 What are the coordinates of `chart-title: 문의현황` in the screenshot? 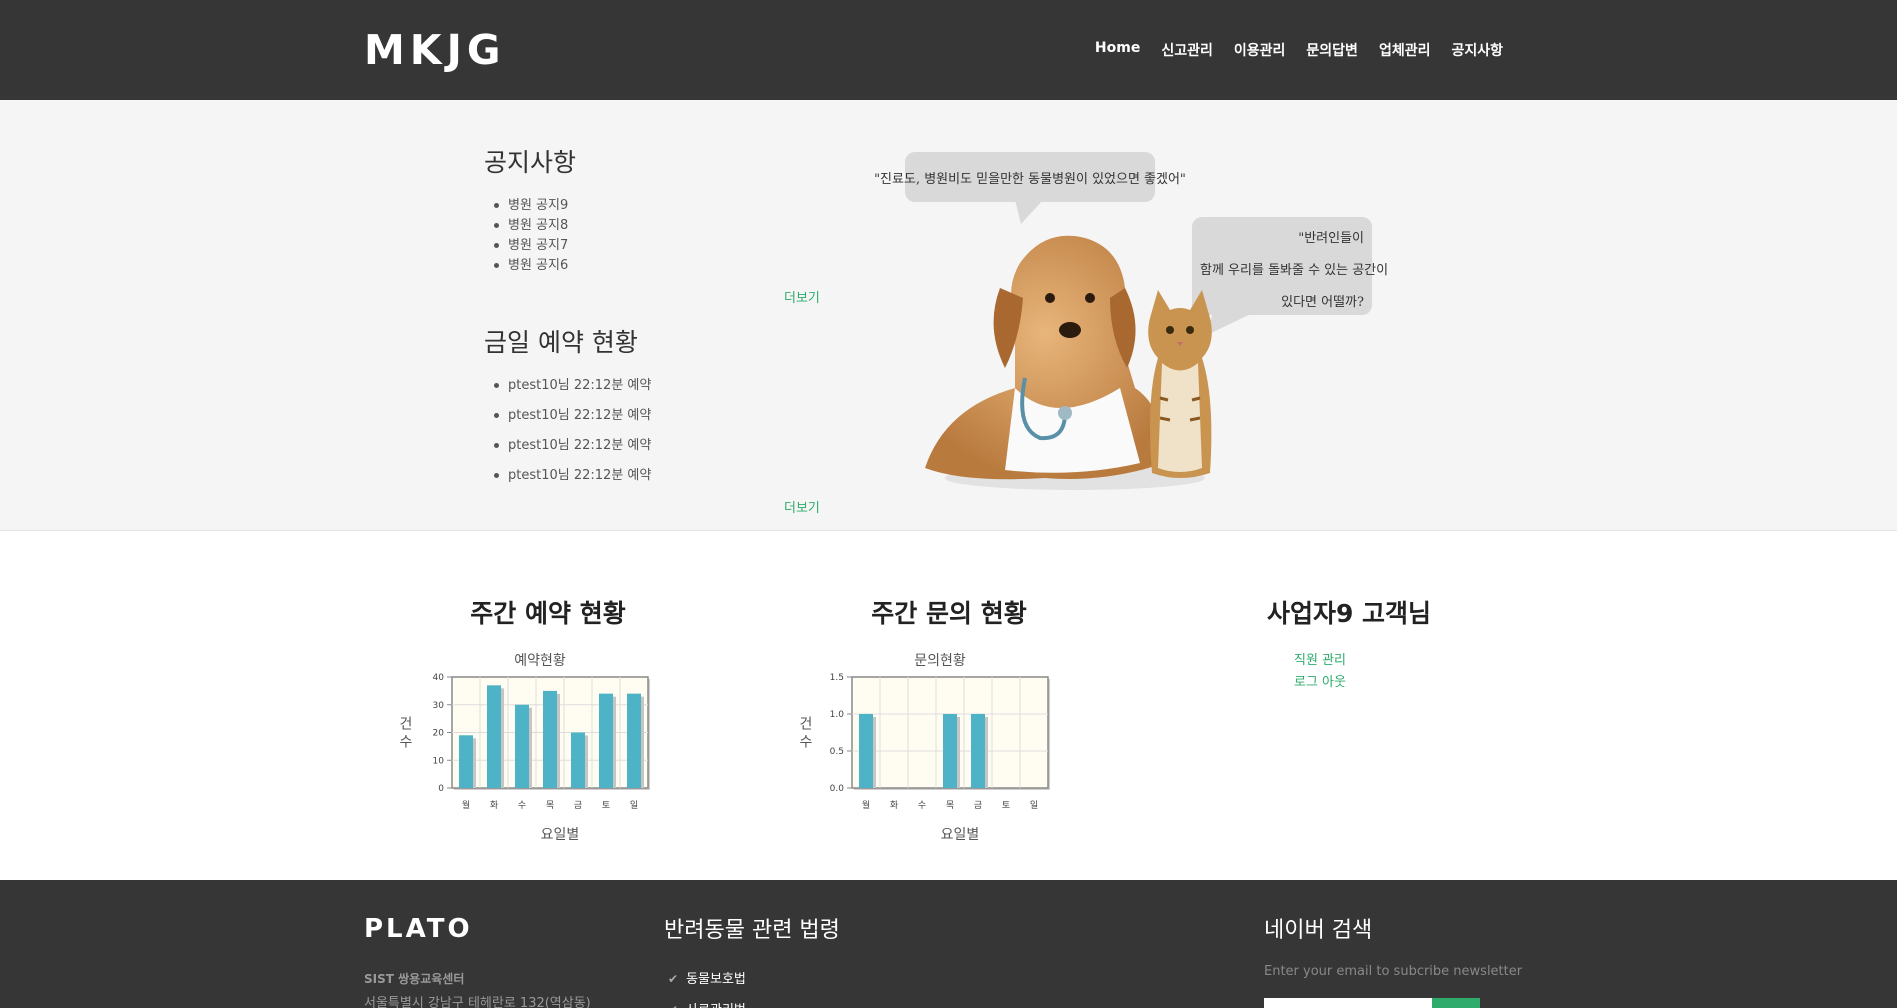 It's located at (940, 661).